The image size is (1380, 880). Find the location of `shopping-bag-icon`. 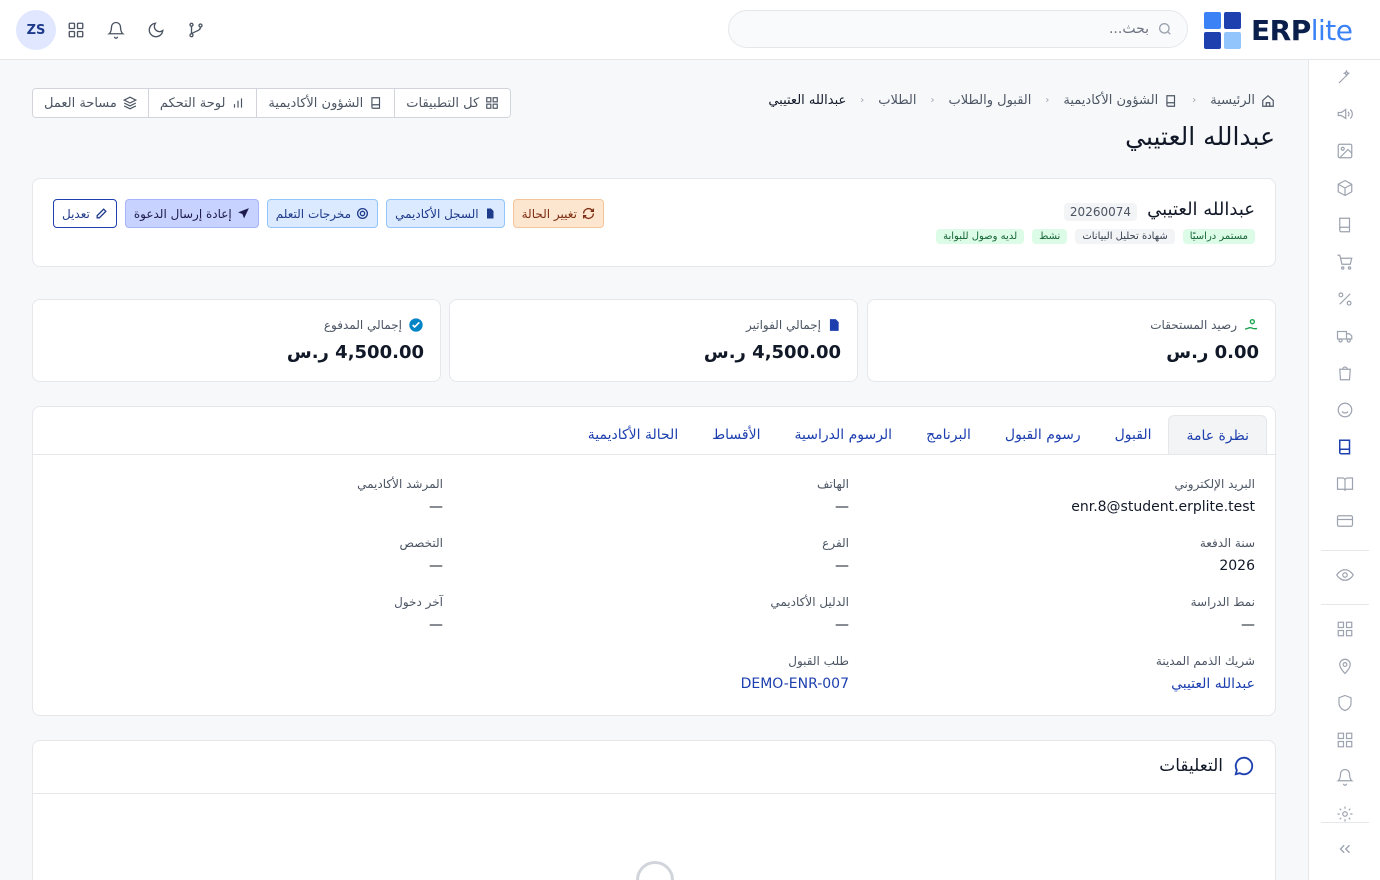

shopping-bag-icon is located at coordinates (1345, 373).